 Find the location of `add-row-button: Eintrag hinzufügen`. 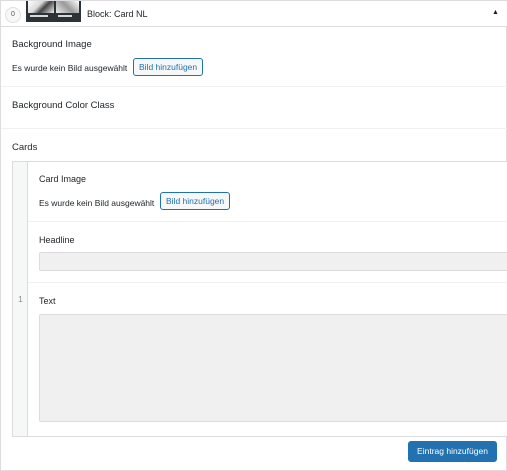

add-row-button: Eintrag hinzufügen is located at coordinates (452, 451).